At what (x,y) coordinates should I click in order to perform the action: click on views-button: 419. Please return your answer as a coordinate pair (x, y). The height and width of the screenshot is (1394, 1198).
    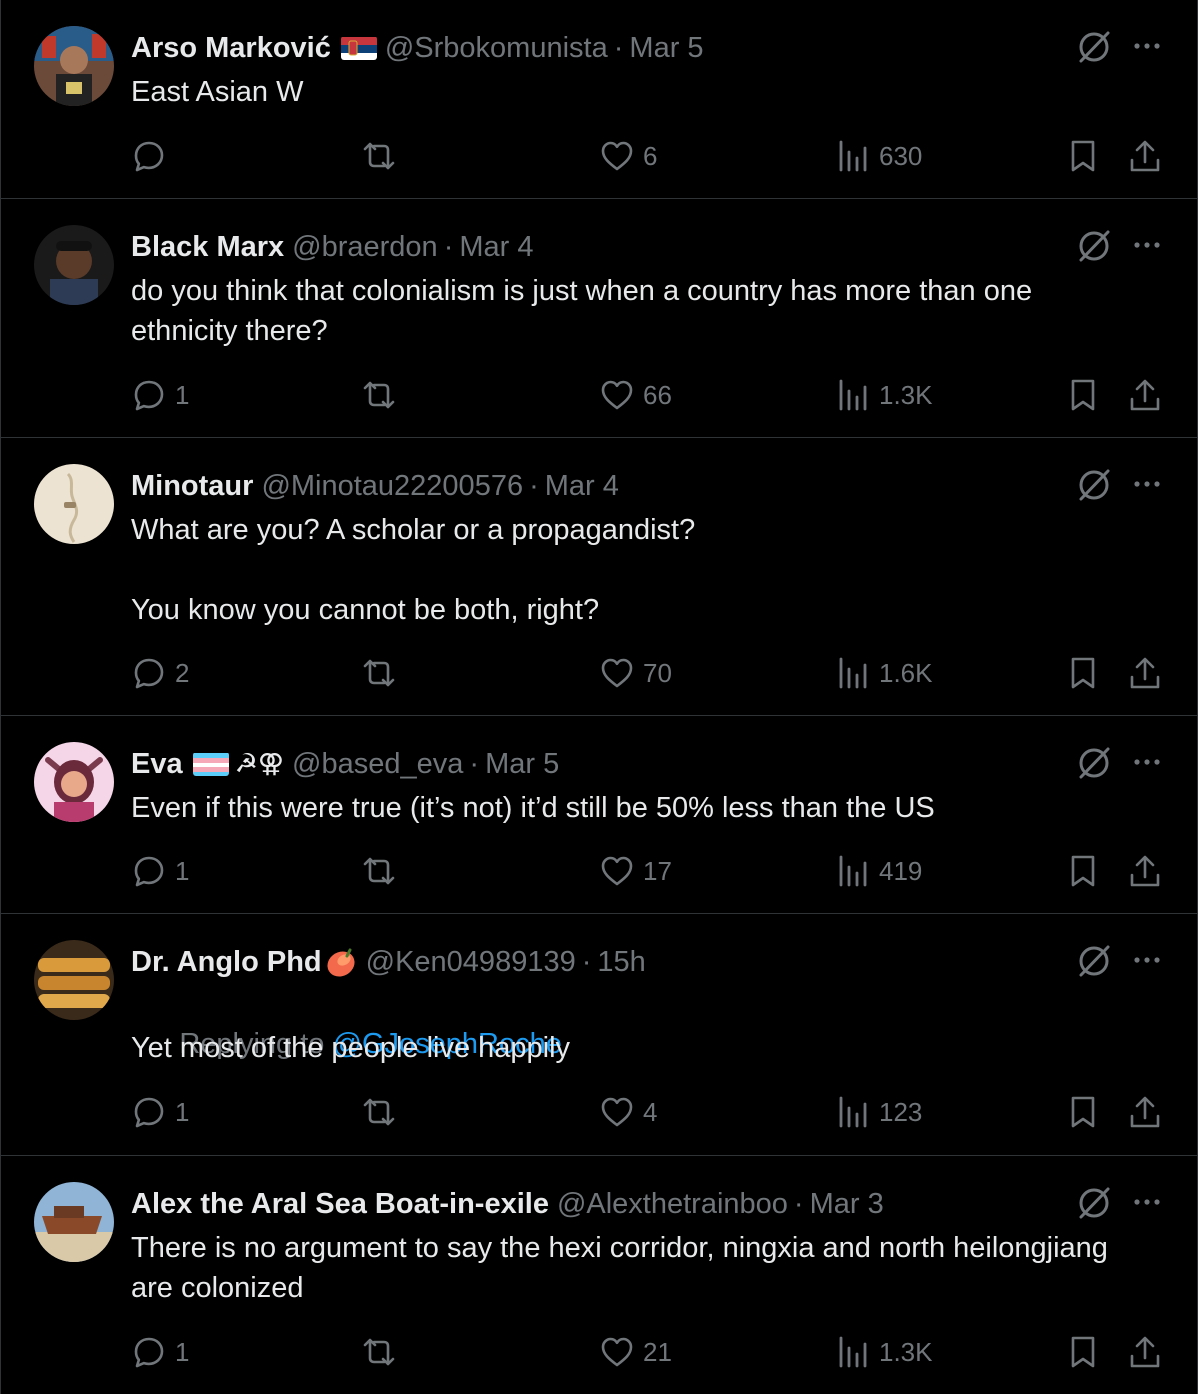
    Looking at the image, I should click on (878, 871).